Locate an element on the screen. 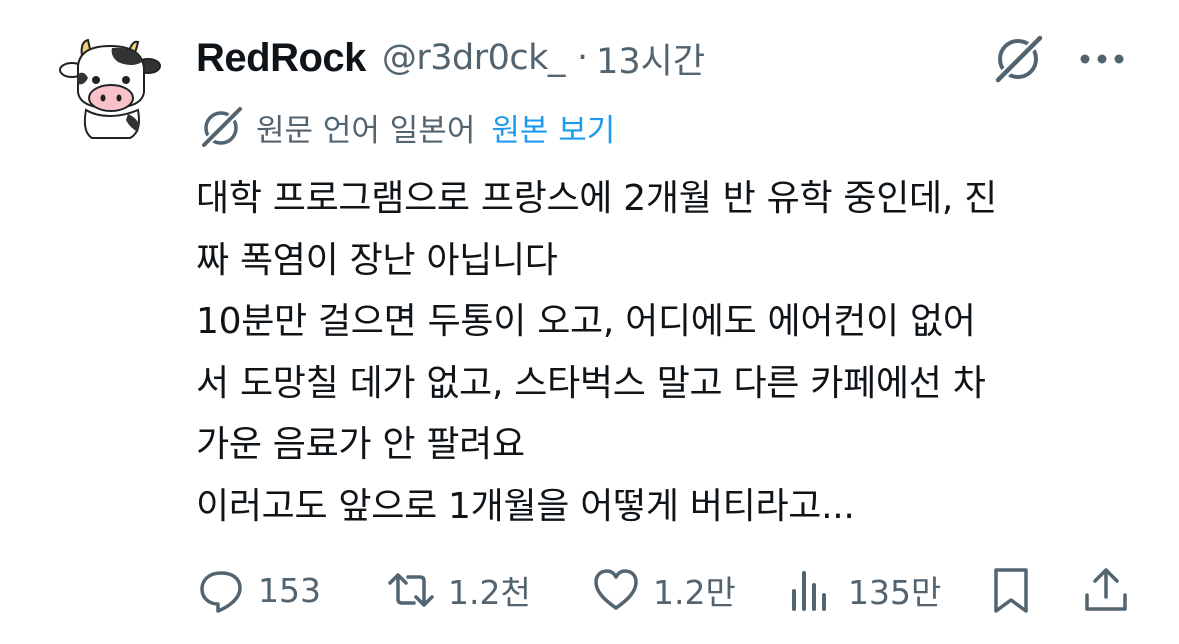  like-count: 1.2만 is located at coordinates (694, 592).